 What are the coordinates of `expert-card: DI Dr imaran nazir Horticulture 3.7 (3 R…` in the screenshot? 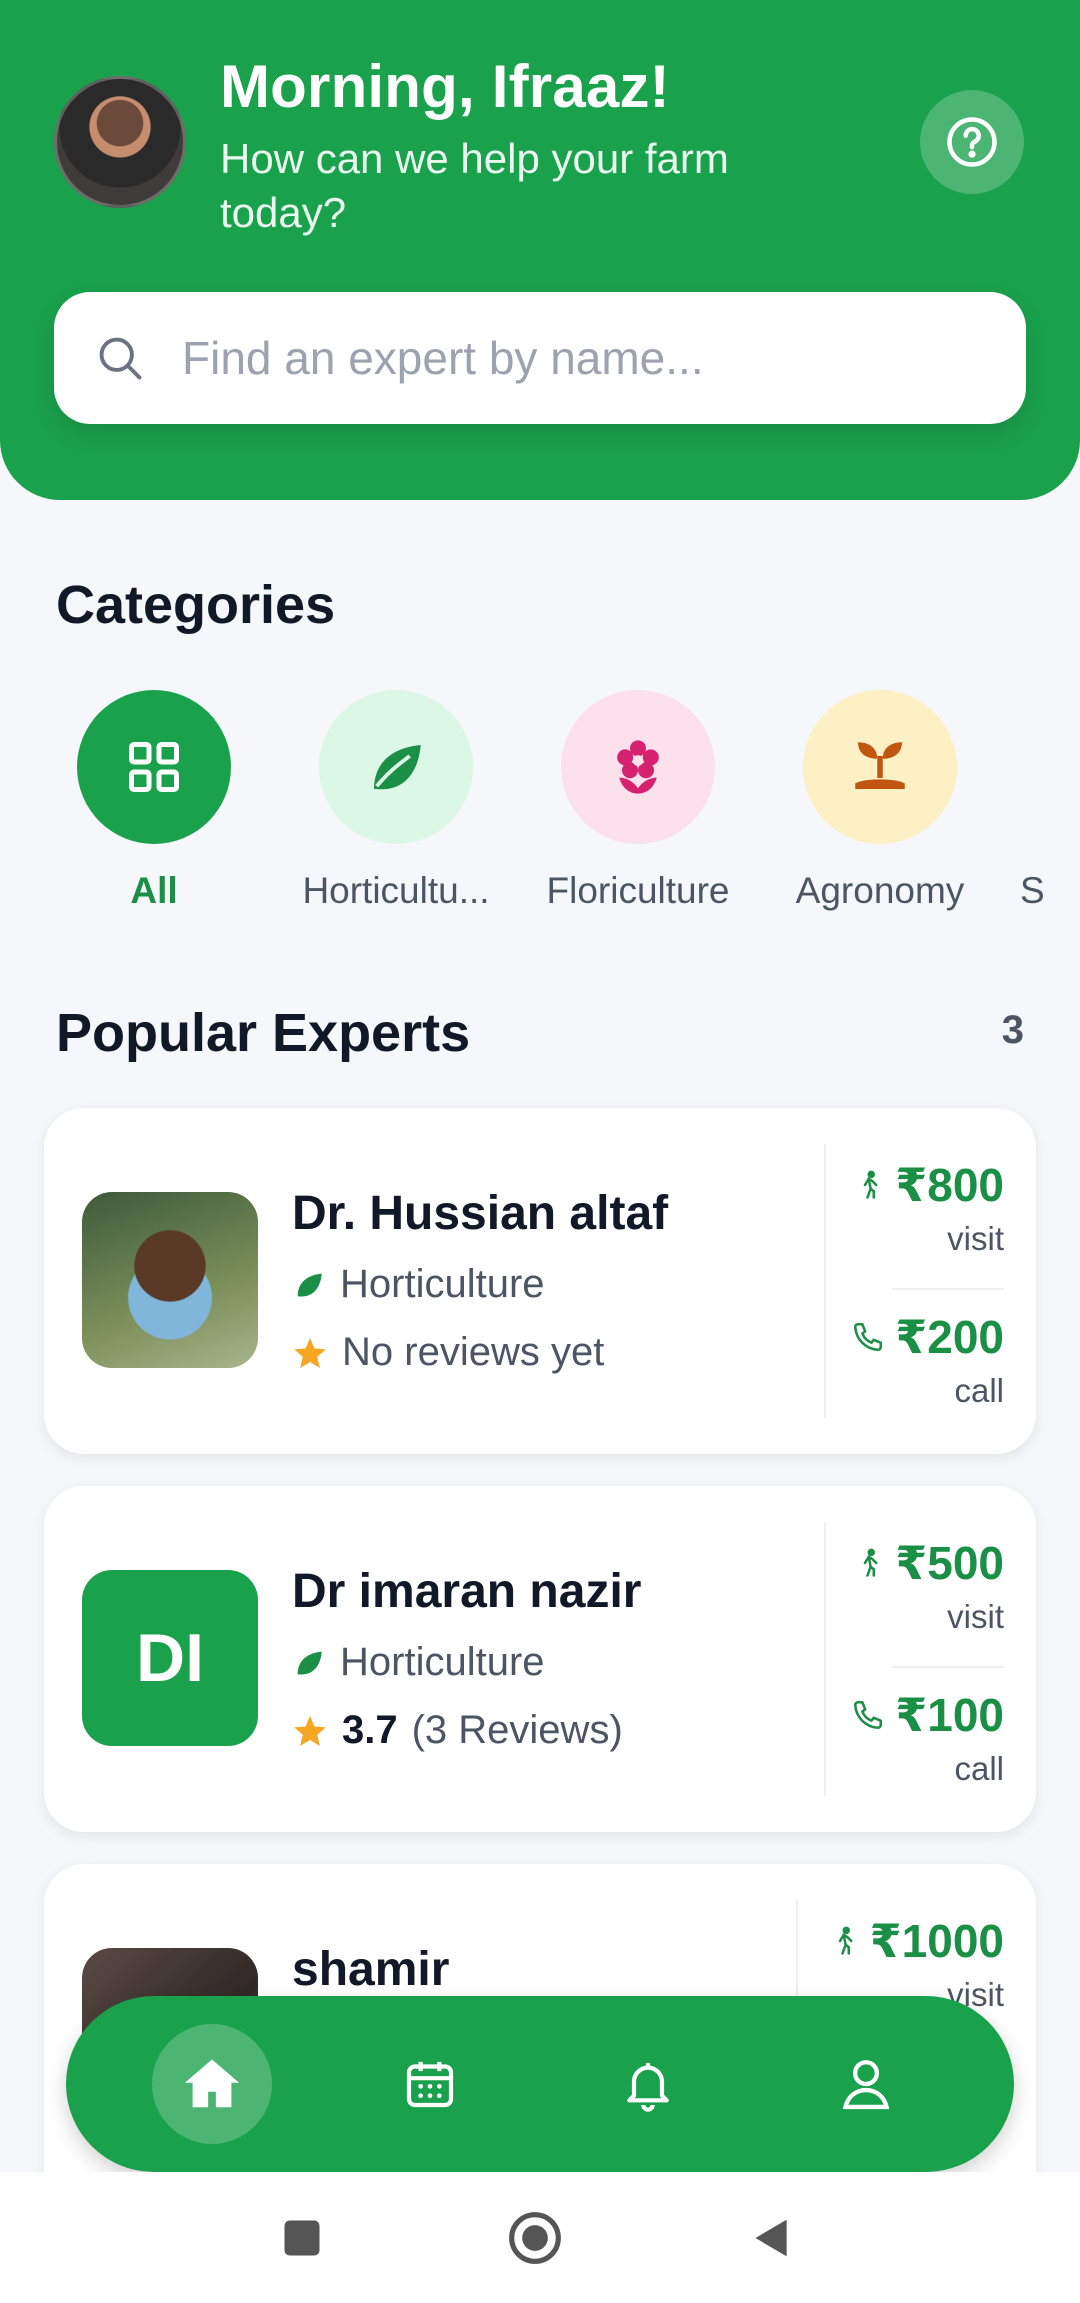 It's located at (540, 1659).